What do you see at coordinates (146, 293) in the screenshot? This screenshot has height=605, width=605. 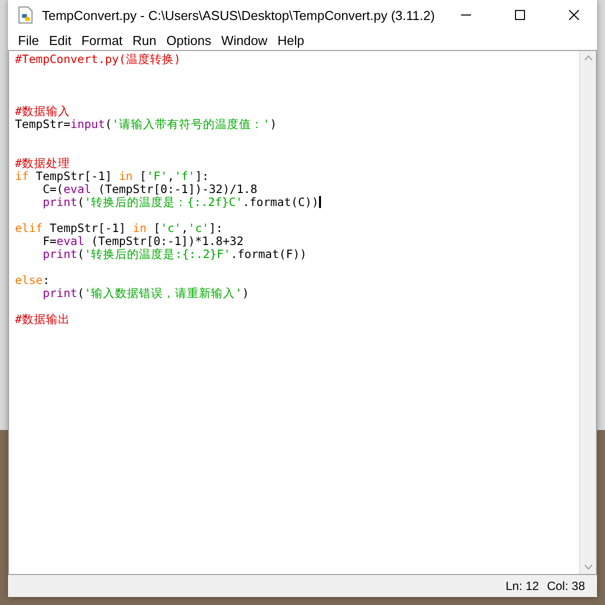 I see `code-line: print('输入数据错误，请重新输入')` at bounding box center [146, 293].